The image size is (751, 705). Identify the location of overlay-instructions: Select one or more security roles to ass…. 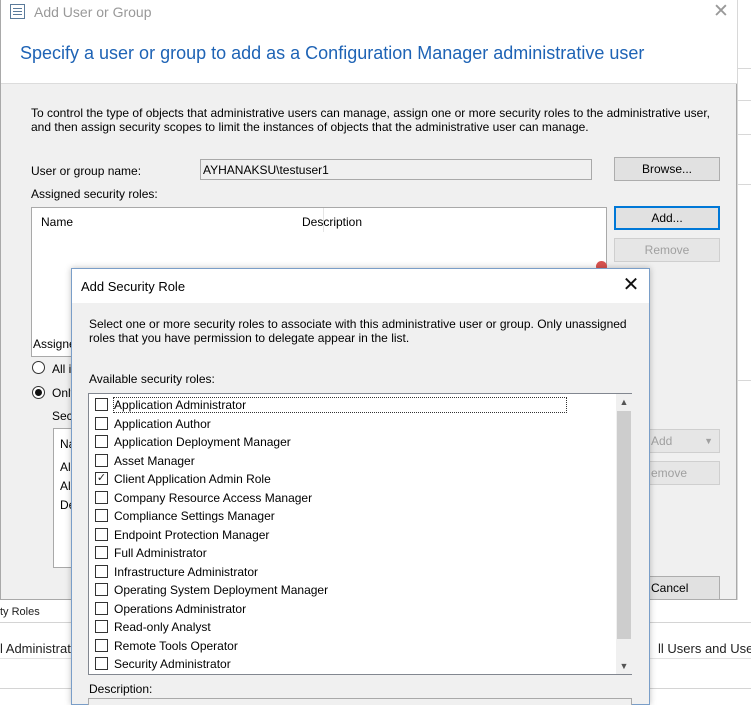
(358, 331).